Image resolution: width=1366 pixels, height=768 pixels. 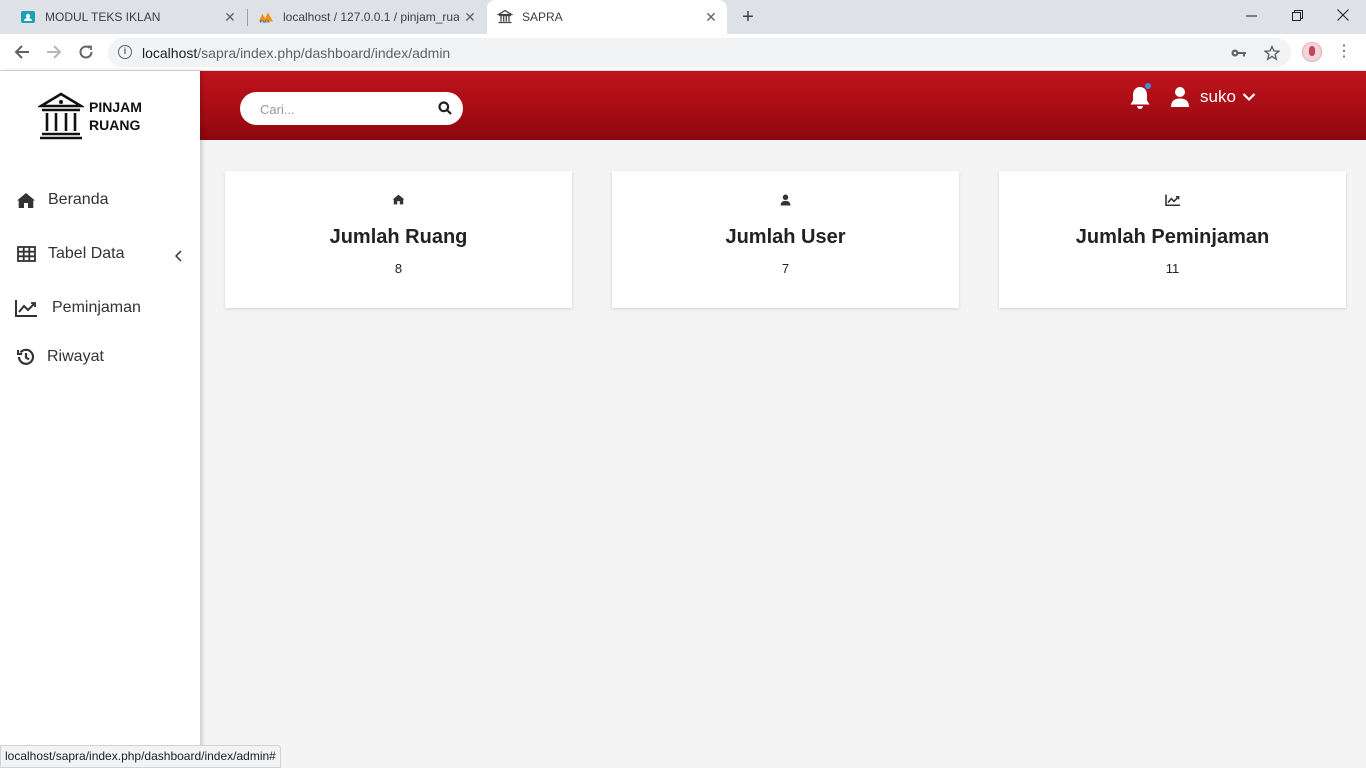 What do you see at coordinates (103, 17) in the screenshot?
I see `browser-tab-label: MODUL TEKS IKLAN` at bounding box center [103, 17].